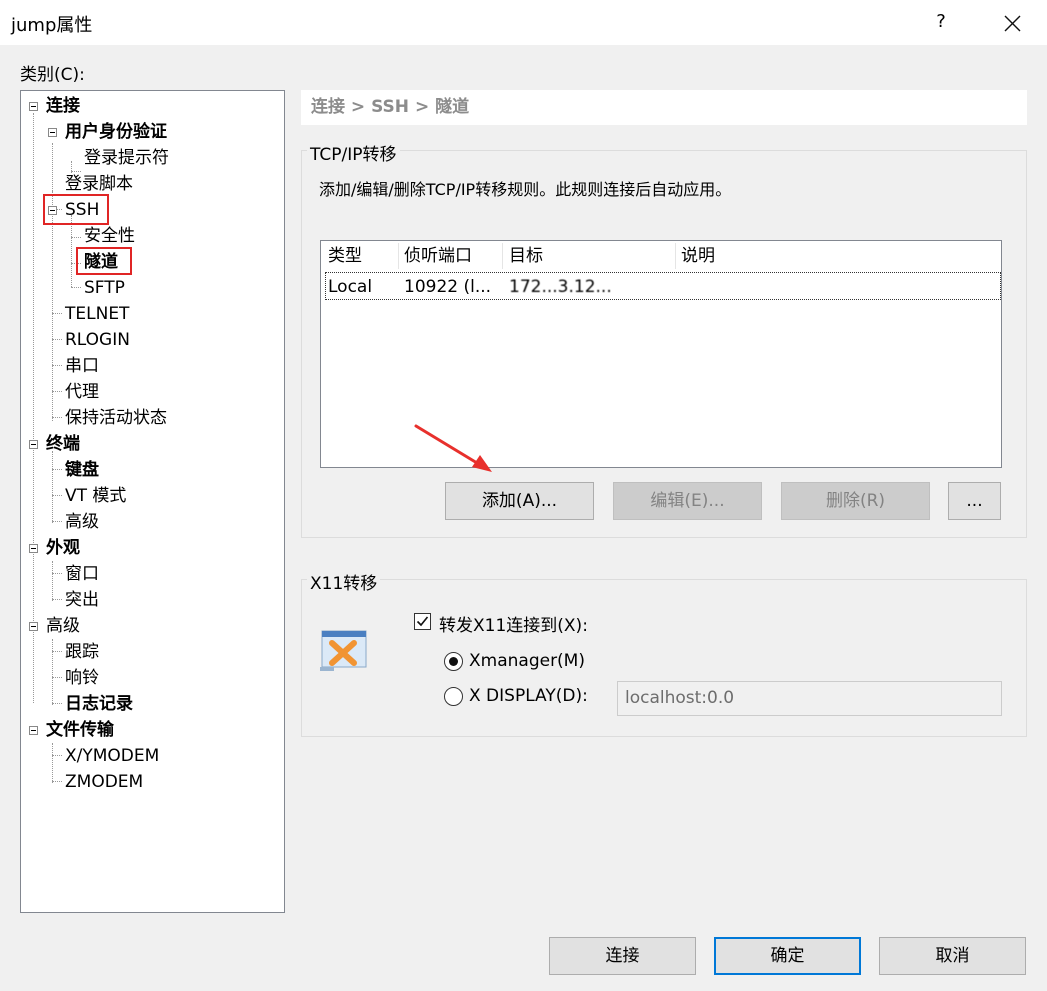 The image size is (1047, 991). I want to click on xmanager-icon, so click(344, 649).